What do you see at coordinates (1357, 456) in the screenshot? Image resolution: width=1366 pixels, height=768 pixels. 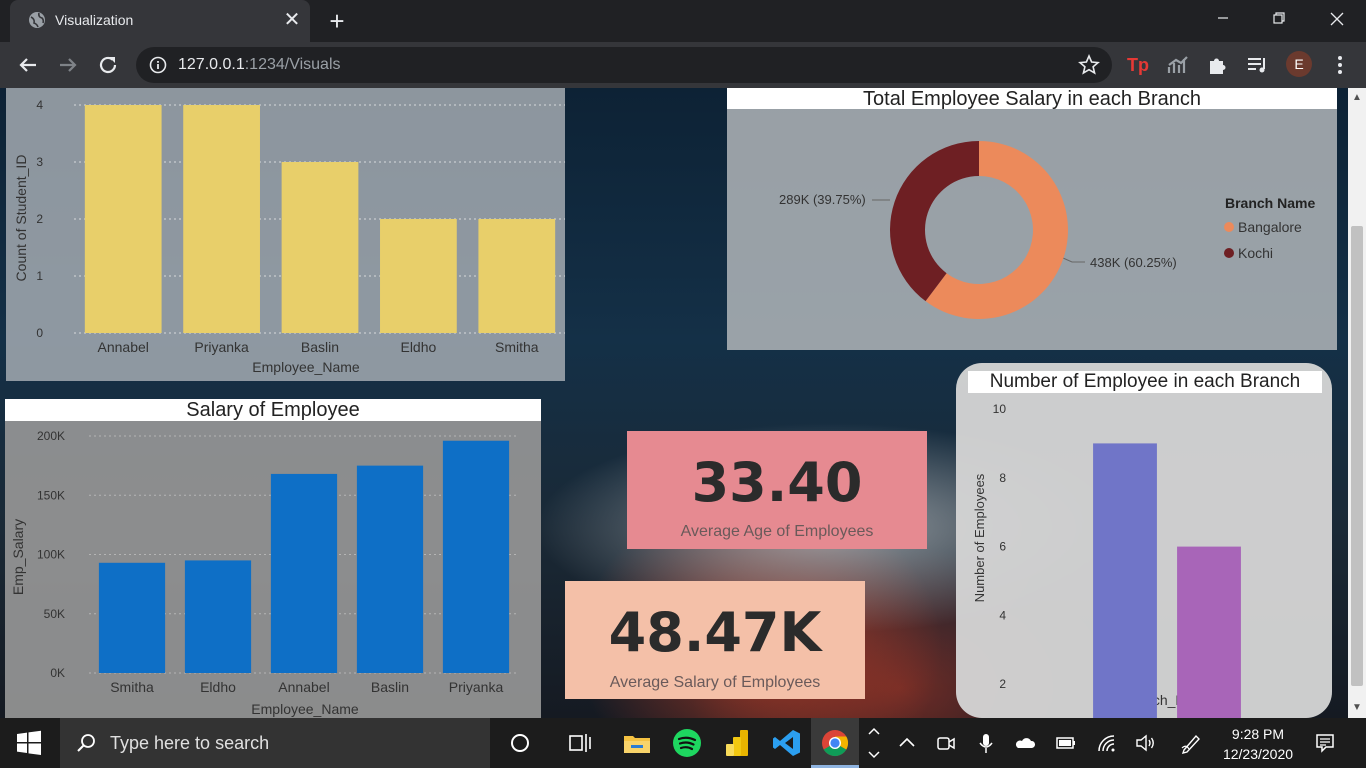 I see `scroll-thumb` at bounding box center [1357, 456].